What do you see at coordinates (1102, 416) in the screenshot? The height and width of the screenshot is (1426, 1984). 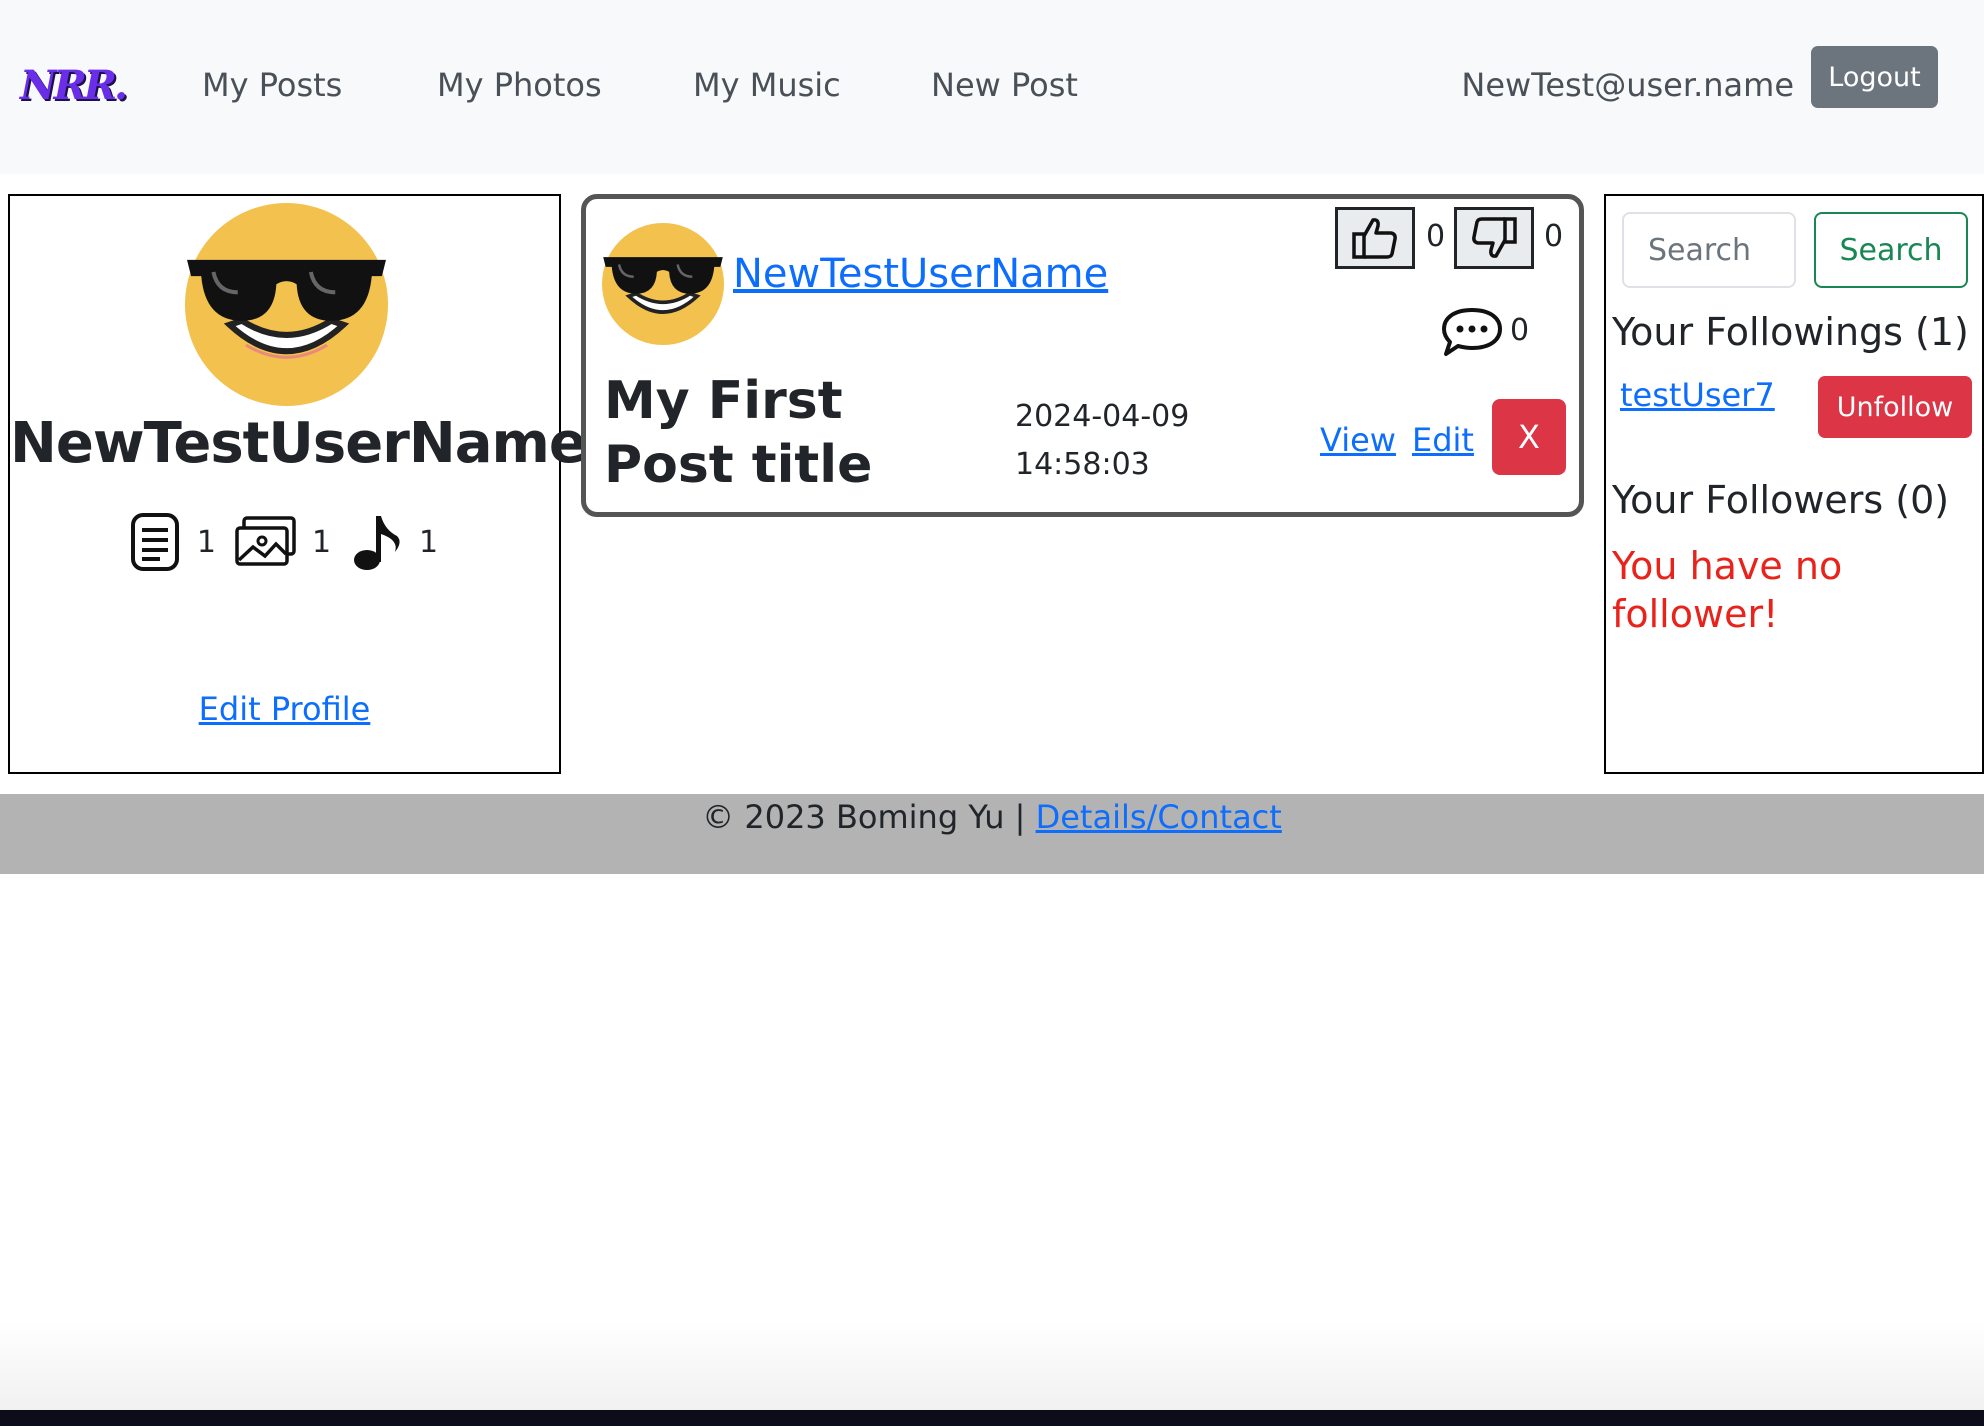 I see `post-date: 2024-04-09` at bounding box center [1102, 416].